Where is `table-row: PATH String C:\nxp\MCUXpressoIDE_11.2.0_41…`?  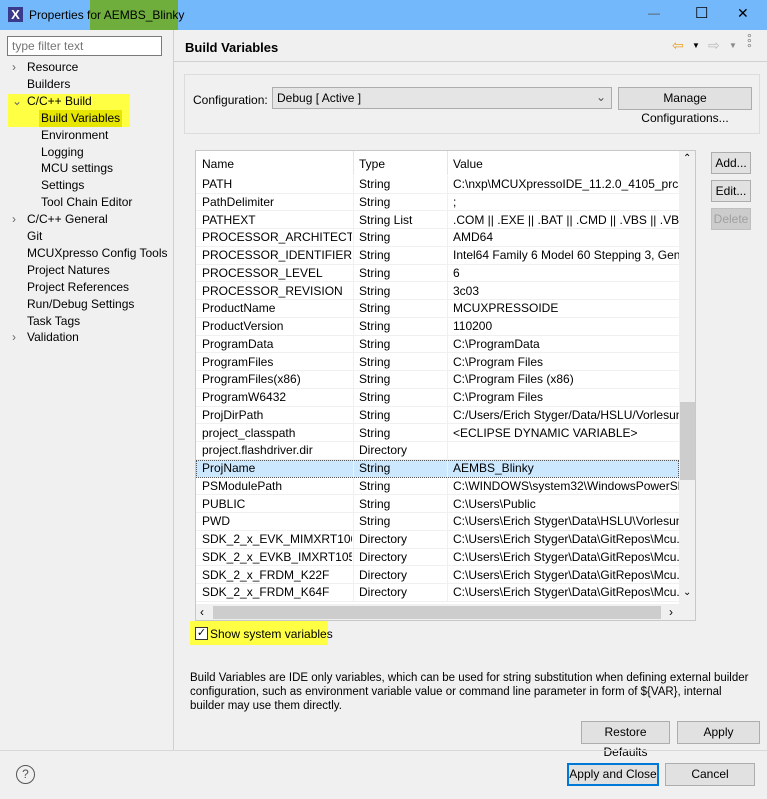
table-row: PATH String C:\nxp\MCUXpressoIDE_11.2.0_41… is located at coordinates (437, 185).